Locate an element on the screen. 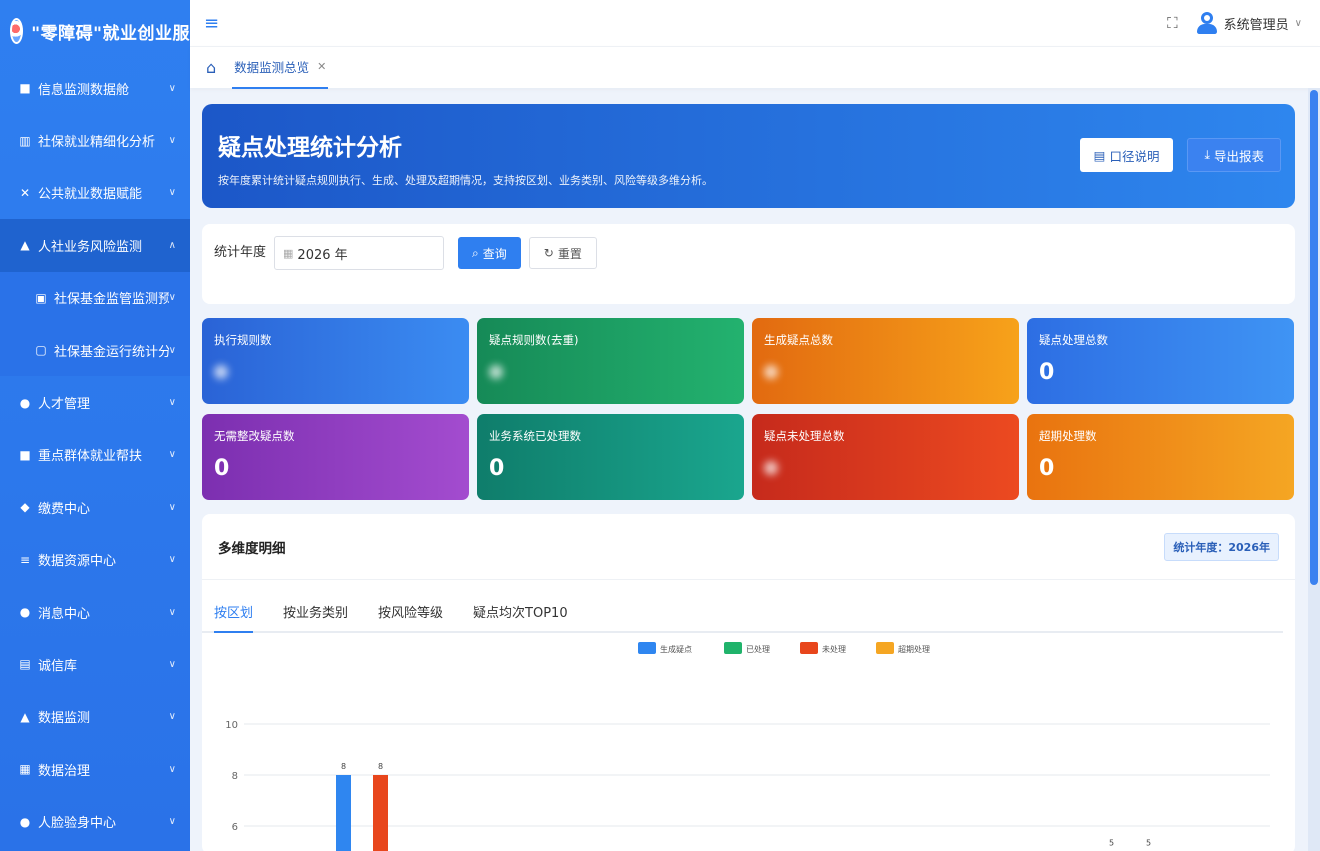 This screenshot has width=1320, height=851. sidebar-item: ◆ 缴费中心 ∨ is located at coordinates (95, 507).